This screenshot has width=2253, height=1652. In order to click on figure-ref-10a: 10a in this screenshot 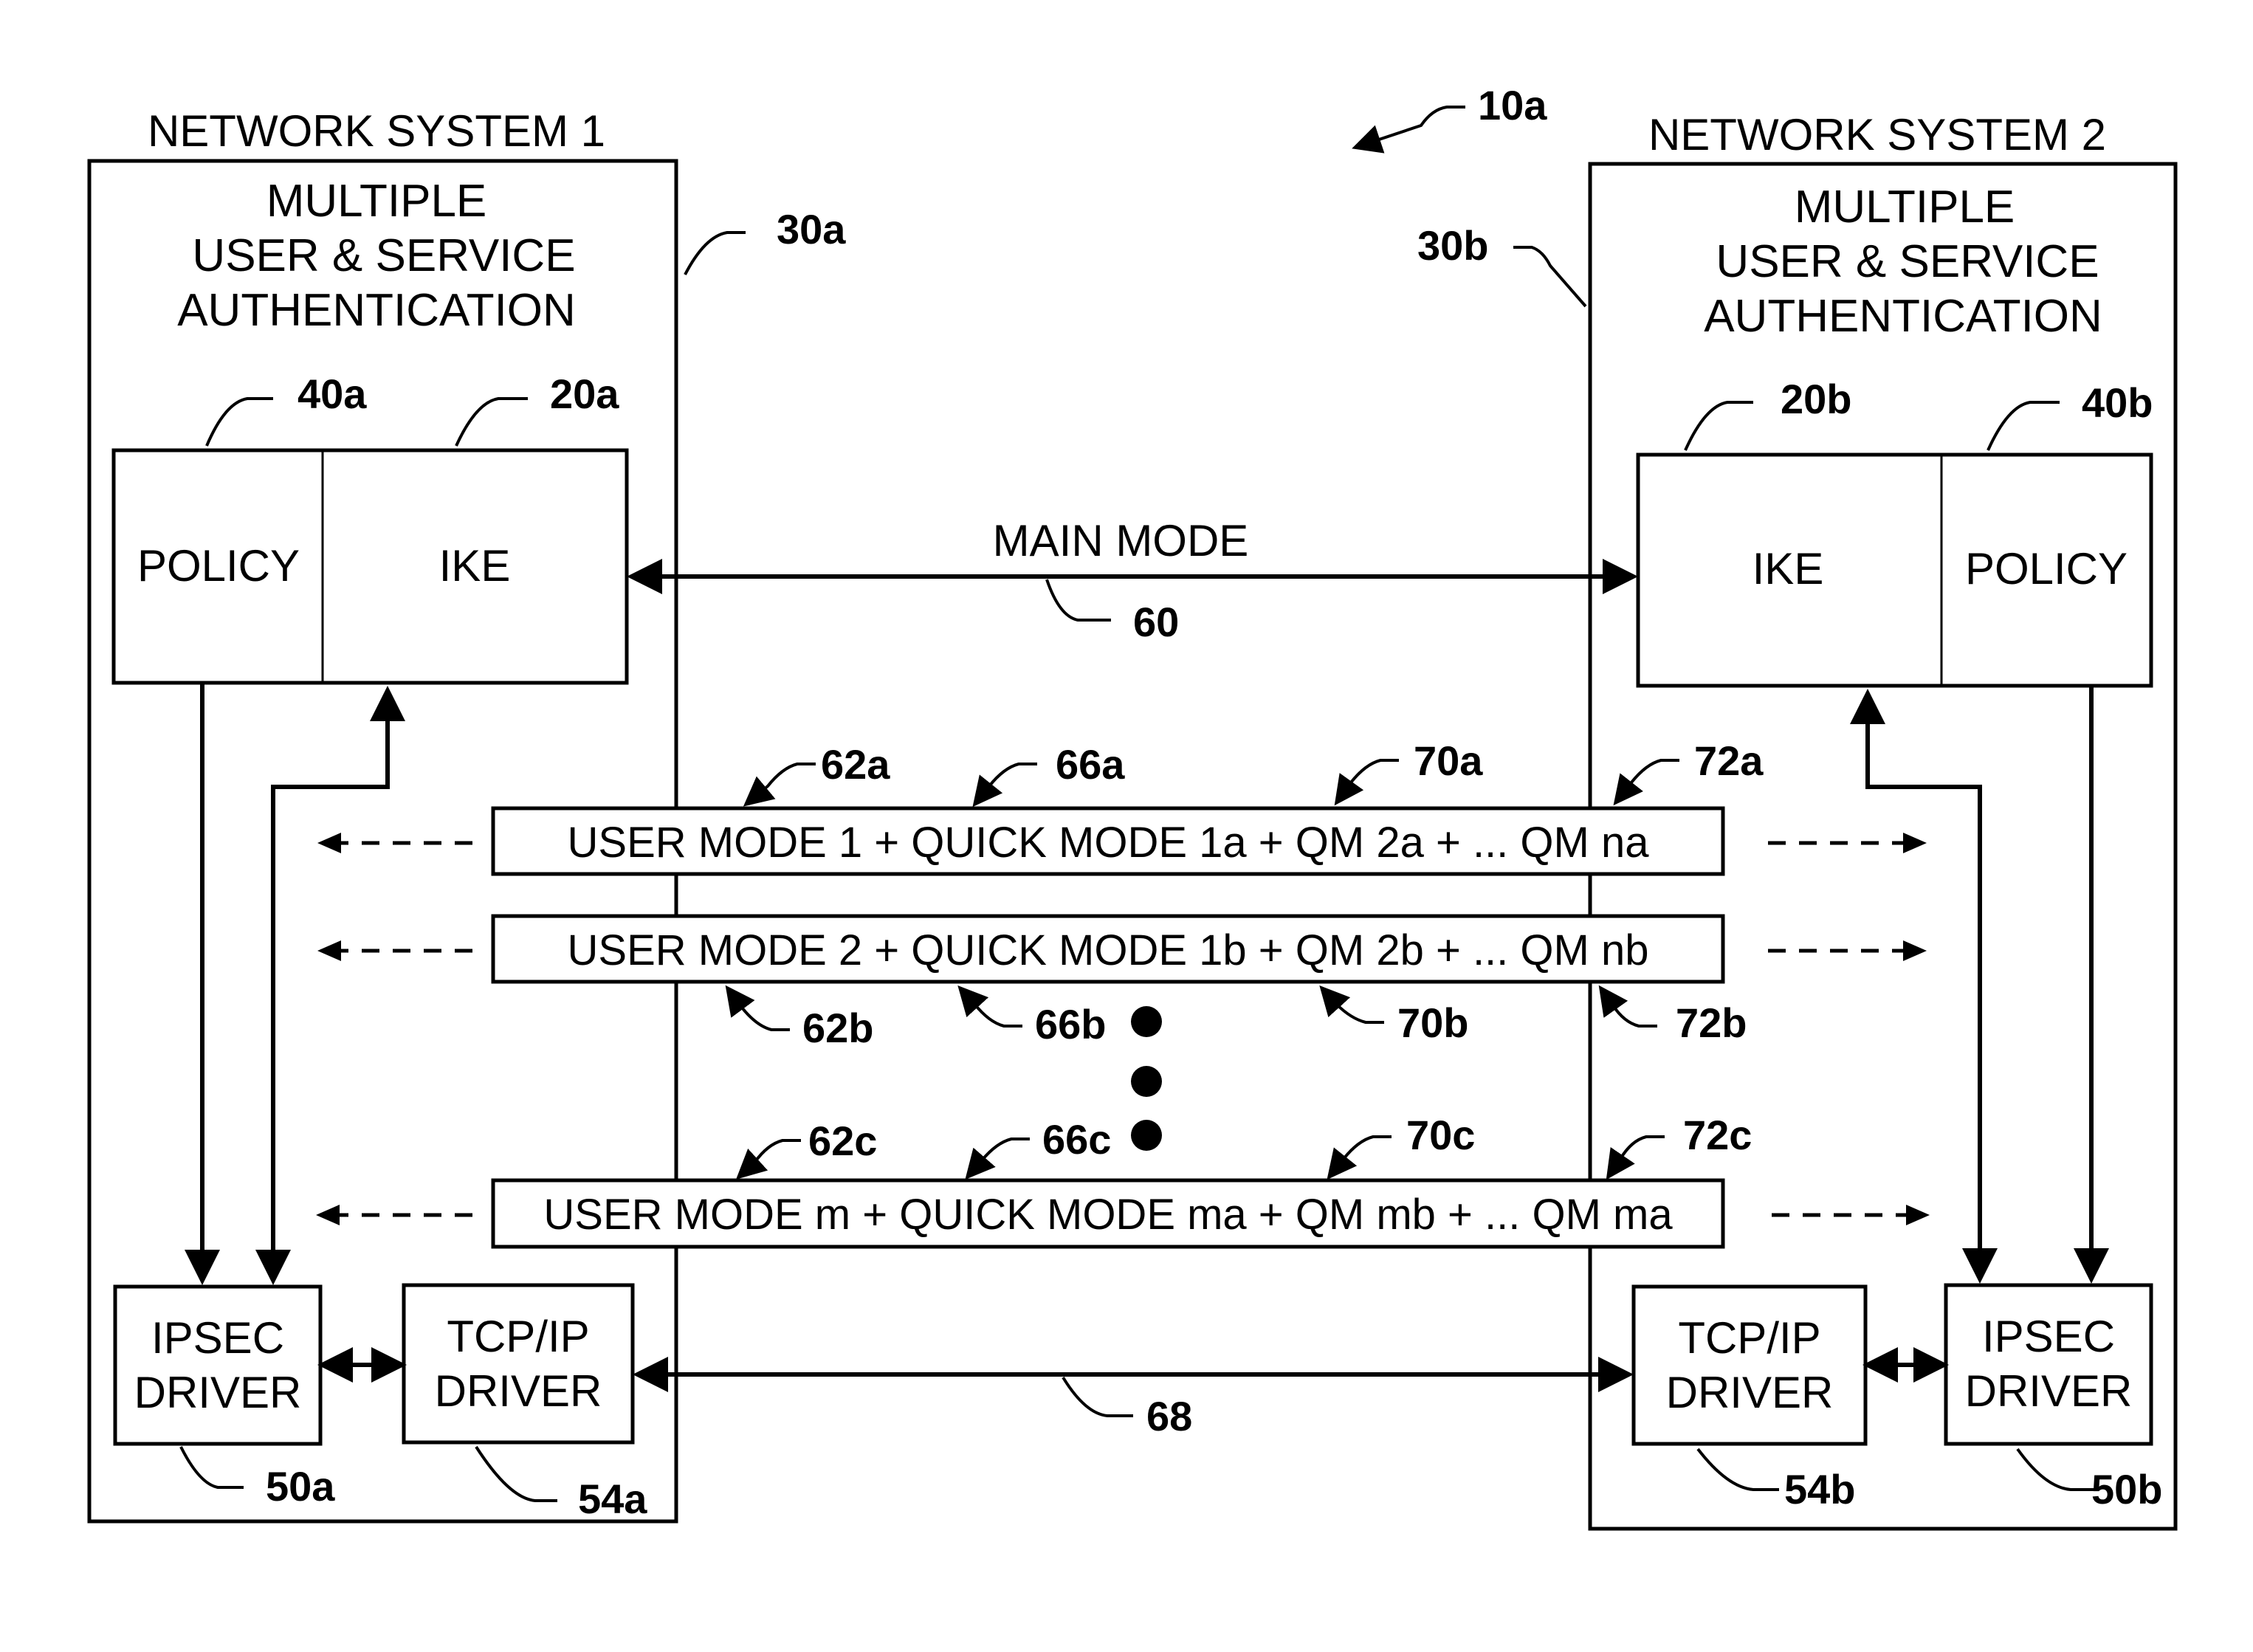, I will do `click(1449, 118)`.